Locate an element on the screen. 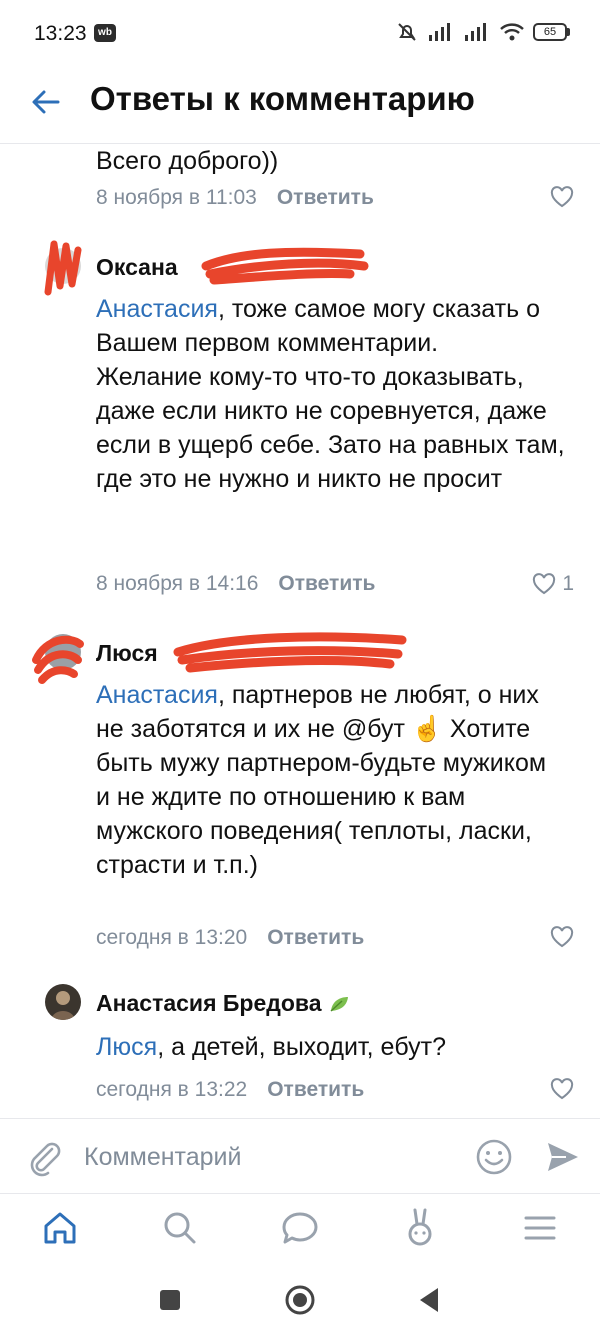 This screenshot has height=1334, width=600. attach-icon is located at coordinates (44, 1157).